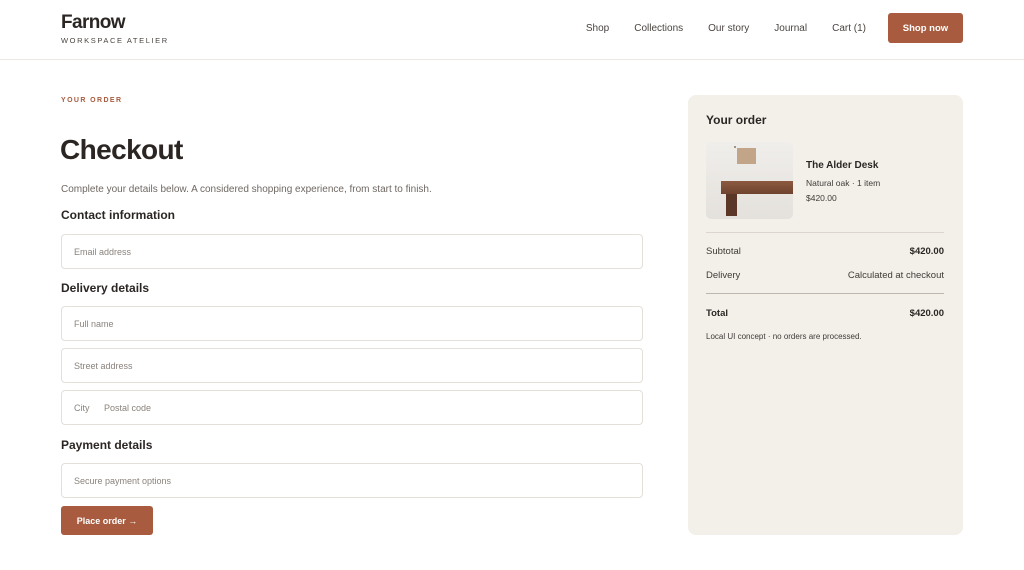 The height and width of the screenshot is (570, 1024). Describe the element at coordinates (658, 29) in the screenshot. I see `nav-collections: Collections` at that location.